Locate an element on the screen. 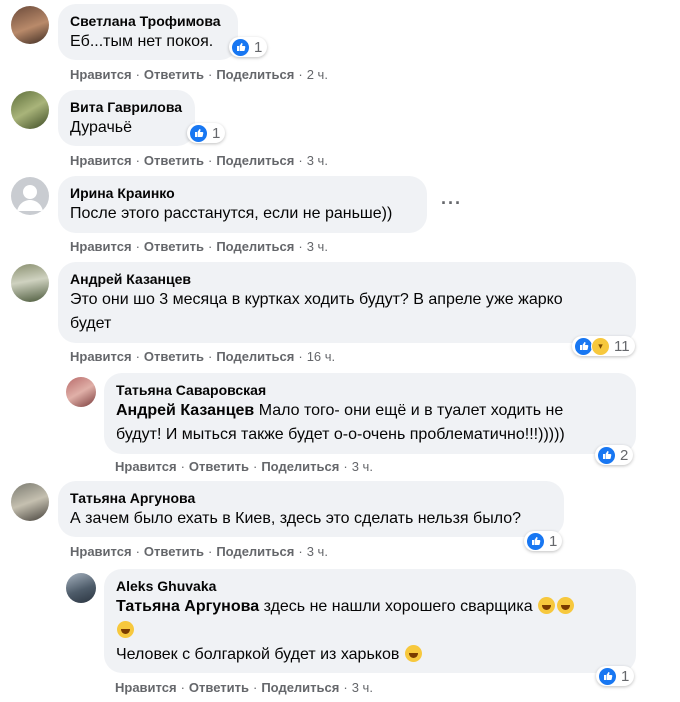 This screenshot has width=680, height=702. reaction-count: 2 is located at coordinates (614, 455).